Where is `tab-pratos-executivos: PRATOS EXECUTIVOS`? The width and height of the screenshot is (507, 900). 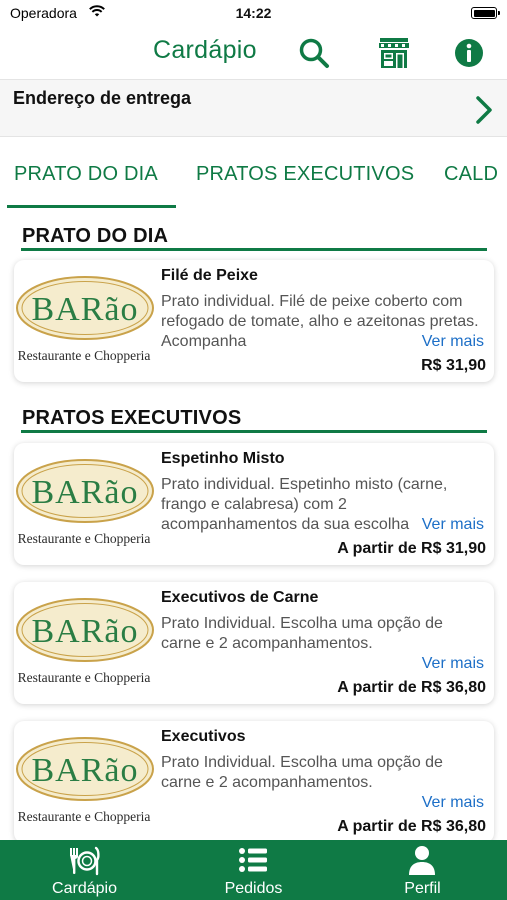 tab-pratos-executivos: PRATOS EXECUTIVOS is located at coordinates (305, 174).